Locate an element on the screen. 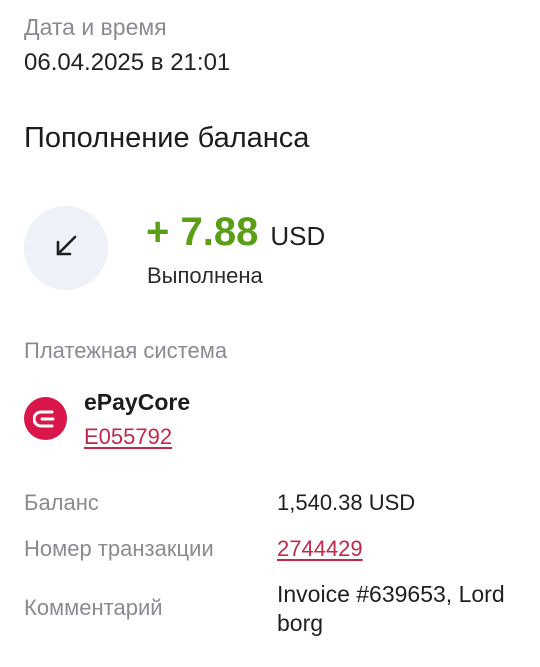 This screenshot has height=667, width=540. payment-system-name: ePayCore is located at coordinates (137, 402).